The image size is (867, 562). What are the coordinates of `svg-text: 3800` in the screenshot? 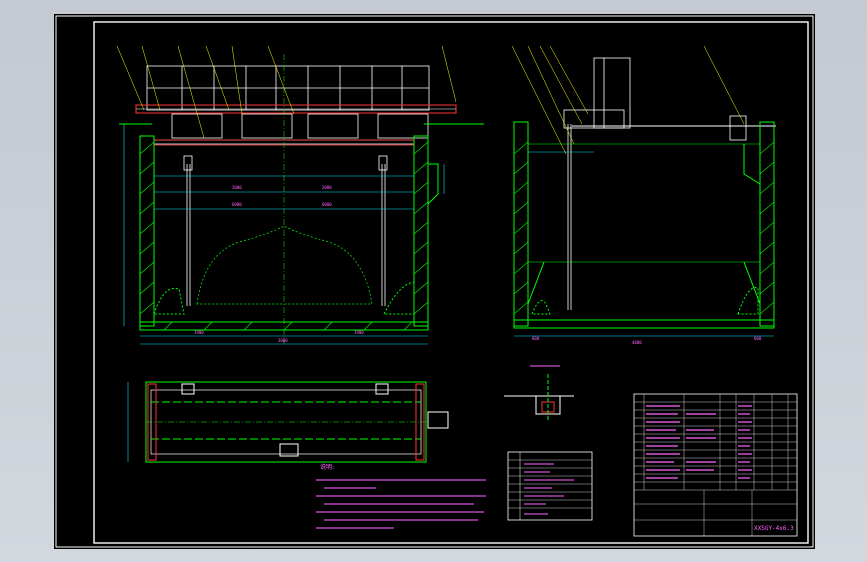 It's located at (283, 340).